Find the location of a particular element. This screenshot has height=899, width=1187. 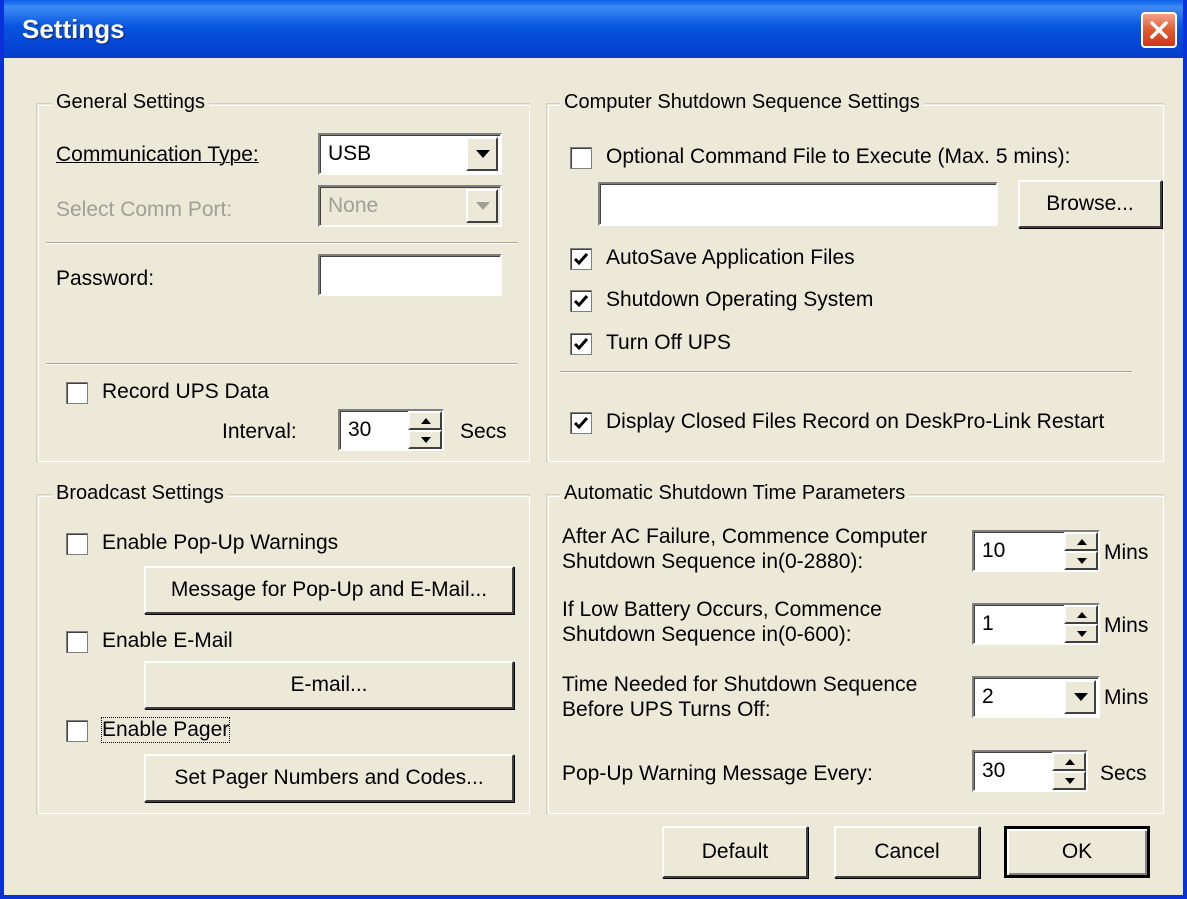

optional-command-checkbox is located at coordinates (581, 158).